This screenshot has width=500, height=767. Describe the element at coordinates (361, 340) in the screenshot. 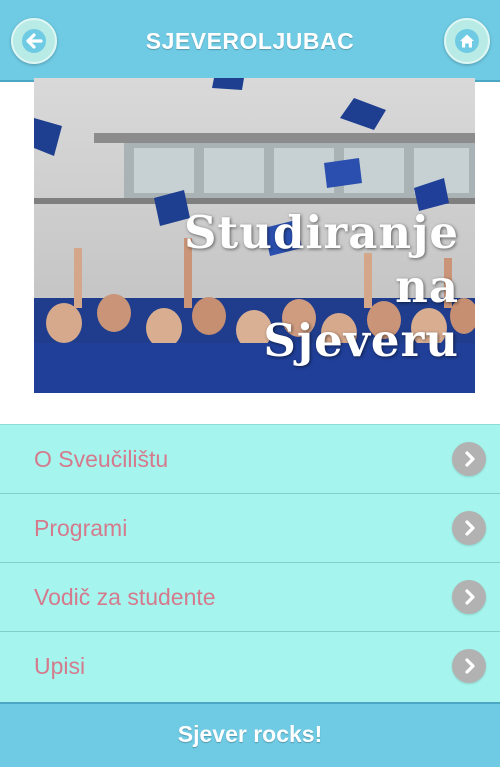

I see `hero-headline-line: Sjeveru` at that location.